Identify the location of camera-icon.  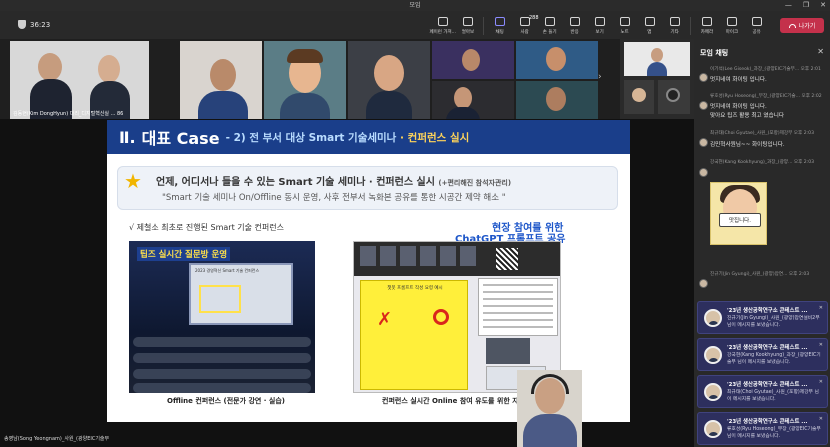
(706, 21).